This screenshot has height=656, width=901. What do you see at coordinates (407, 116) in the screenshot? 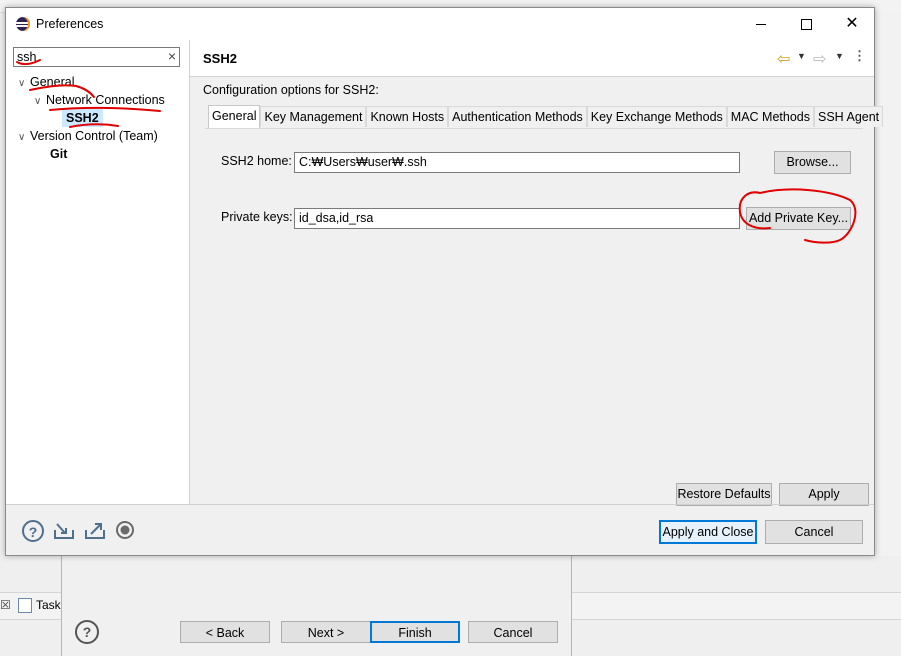
I see `tab-known-hosts: Known Hosts` at bounding box center [407, 116].